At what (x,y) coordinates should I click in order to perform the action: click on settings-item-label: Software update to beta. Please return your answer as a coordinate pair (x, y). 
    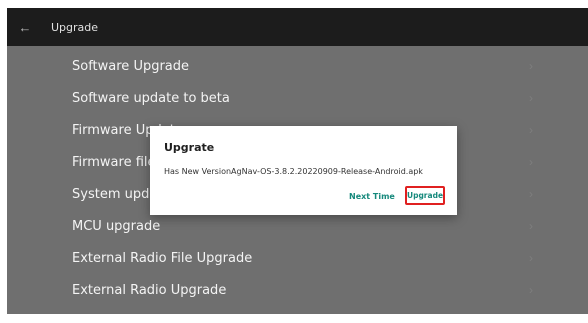
    Looking at the image, I should click on (151, 98).